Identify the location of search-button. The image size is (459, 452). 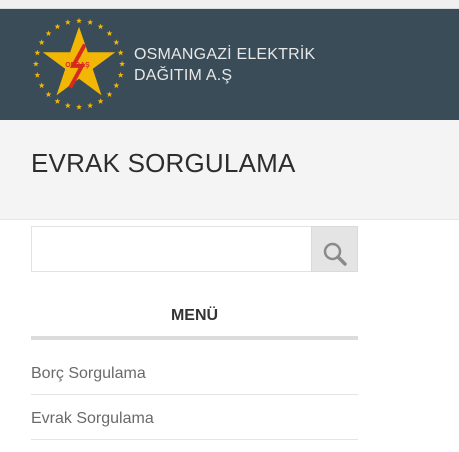
(334, 249).